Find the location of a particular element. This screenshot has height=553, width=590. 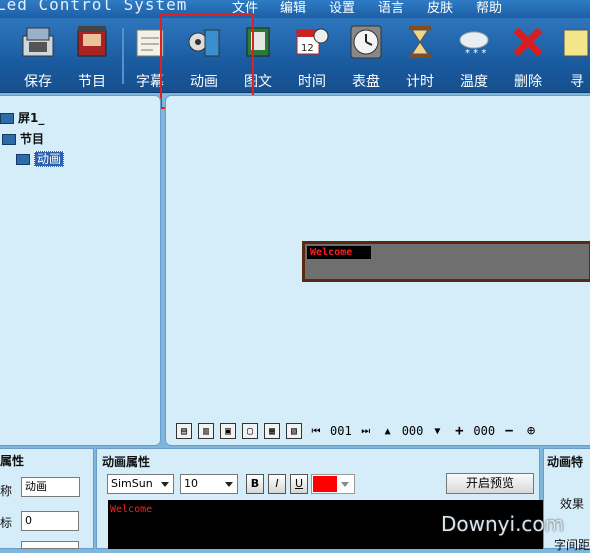

toolbar: 保存 节目 字幕 动画 图文 12 时间 表盘 计时 * * * 温度 删除 寻 is located at coordinates (295, 55).